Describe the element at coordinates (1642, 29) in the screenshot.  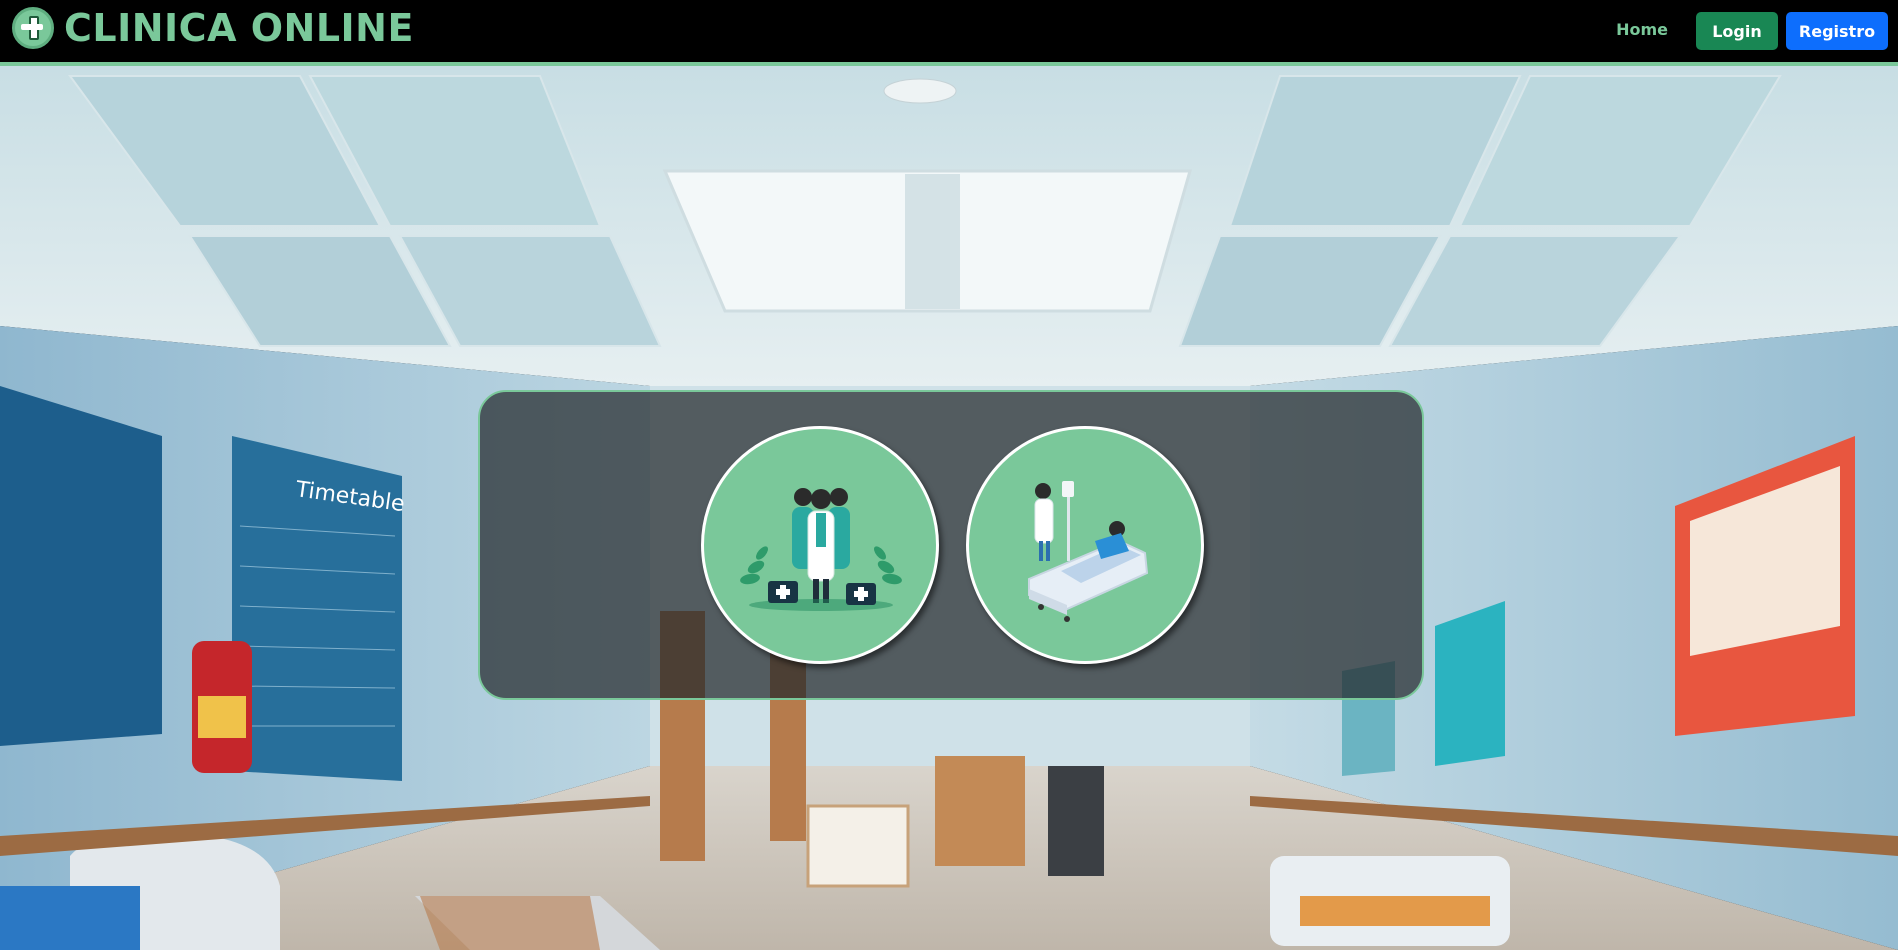
I see `nav-home-link: Home` at that location.